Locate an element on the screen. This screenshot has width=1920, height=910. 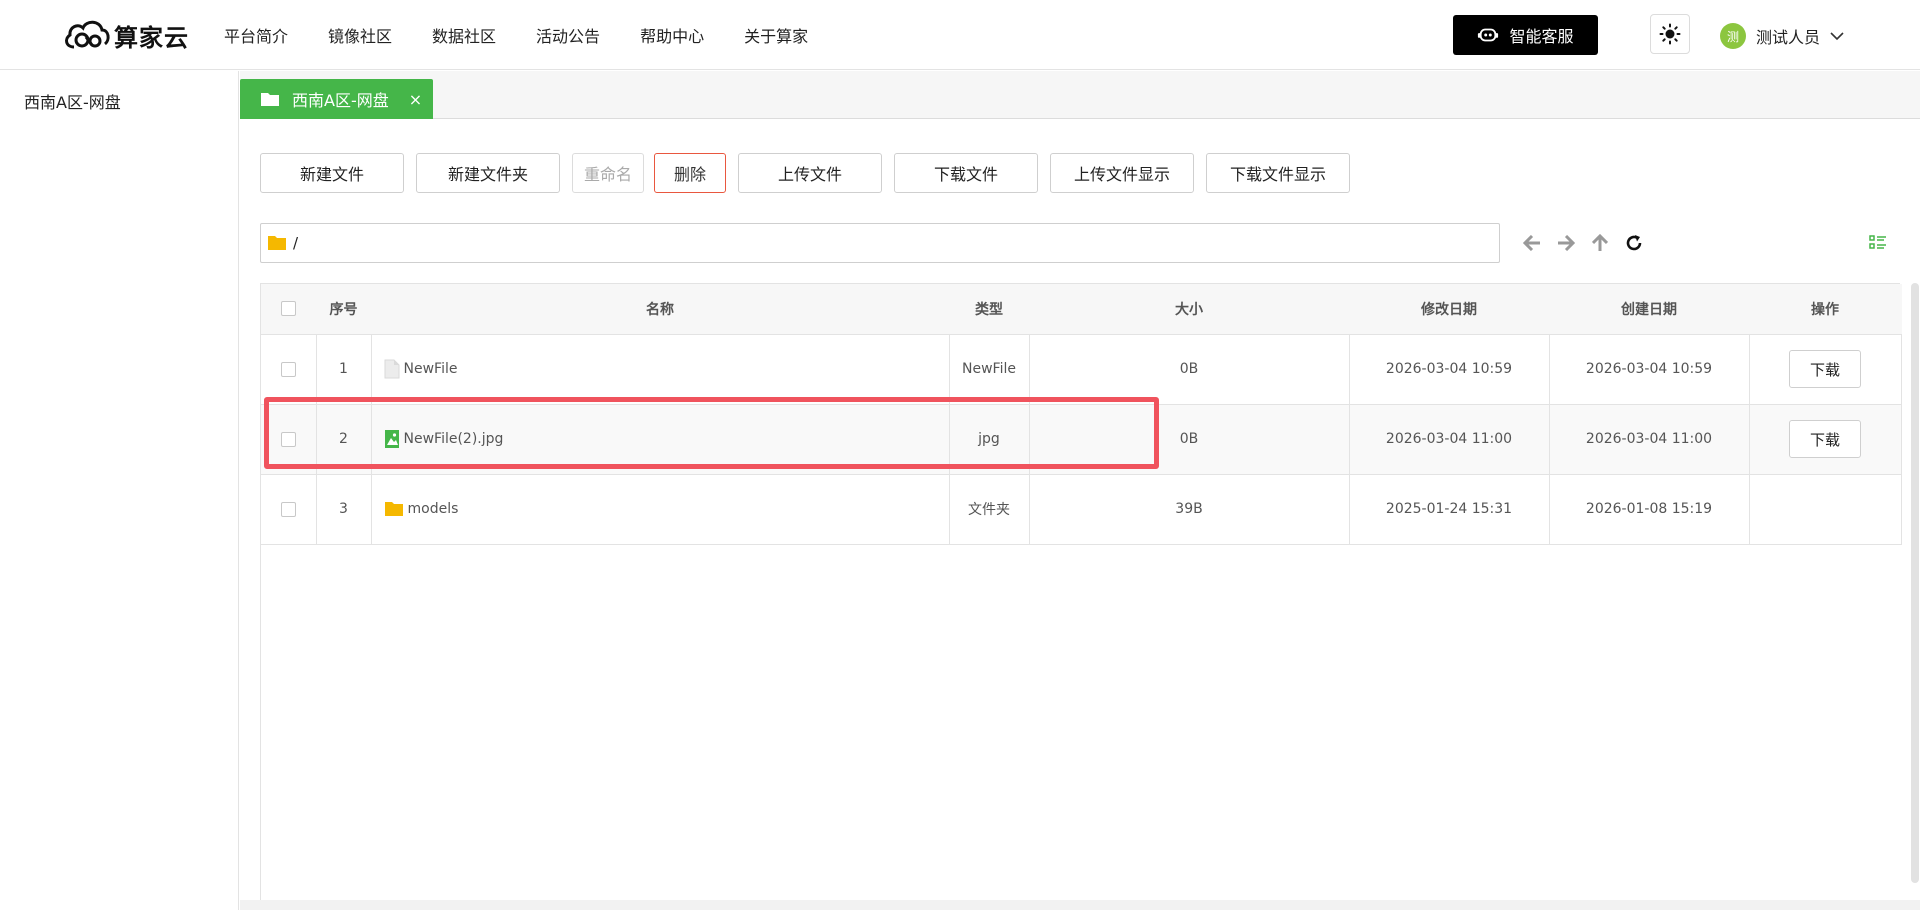
row-type: 文件夹 is located at coordinates (989, 509).